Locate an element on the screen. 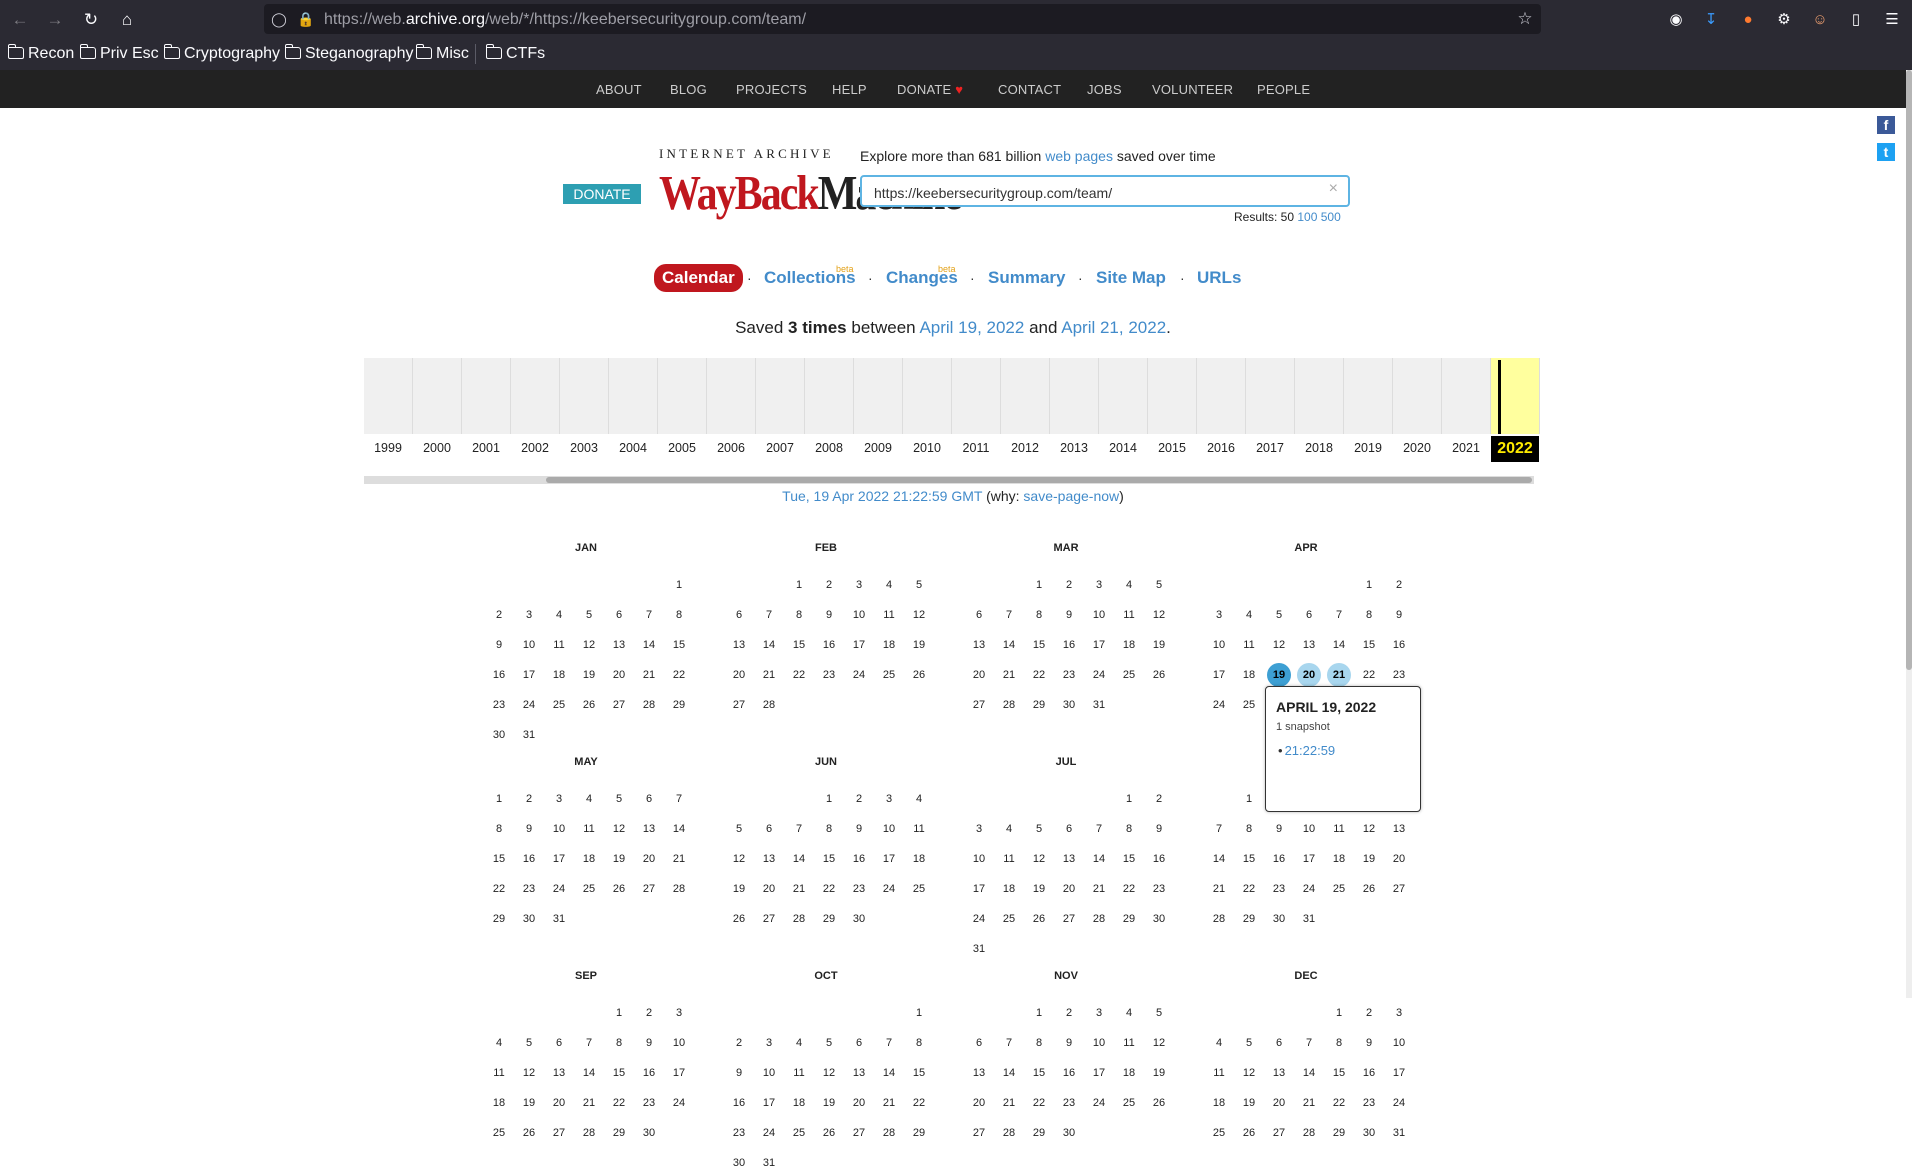 The width and height of the screenshot is (1912, 1175). timeline-year-label: 2017 is located at coordinates (1270, 448).